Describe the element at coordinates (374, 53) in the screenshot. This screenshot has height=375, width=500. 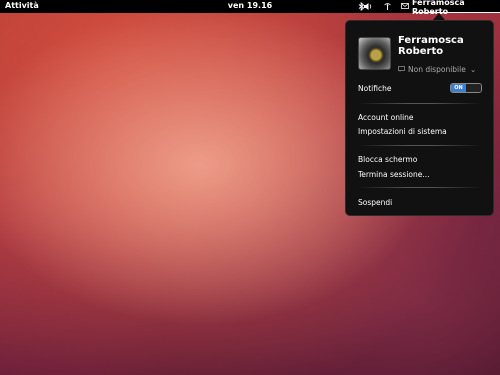
I see `avatar` at that location.